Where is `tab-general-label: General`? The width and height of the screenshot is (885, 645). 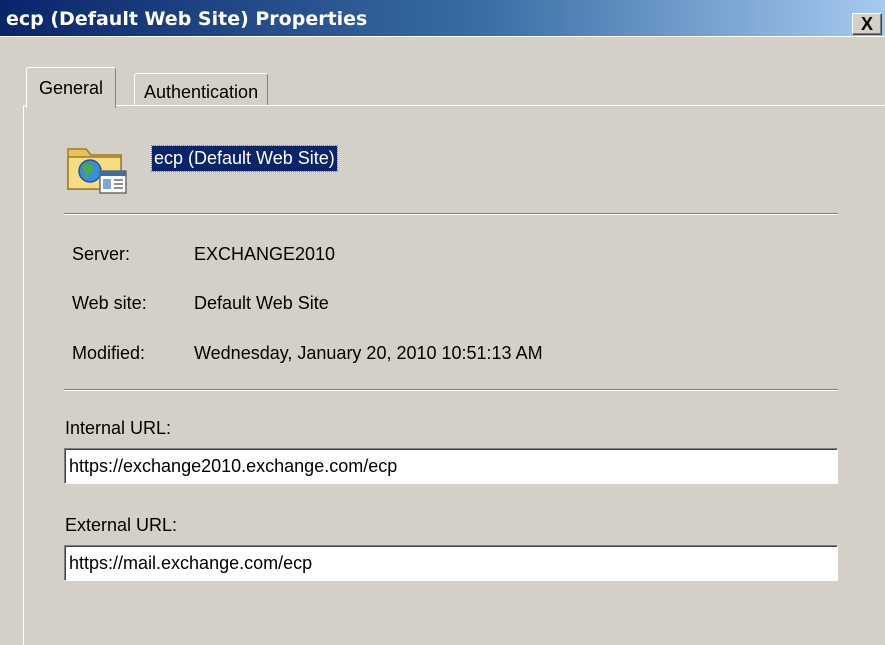
tab-general-label: General is located at coordinates (71, 88).